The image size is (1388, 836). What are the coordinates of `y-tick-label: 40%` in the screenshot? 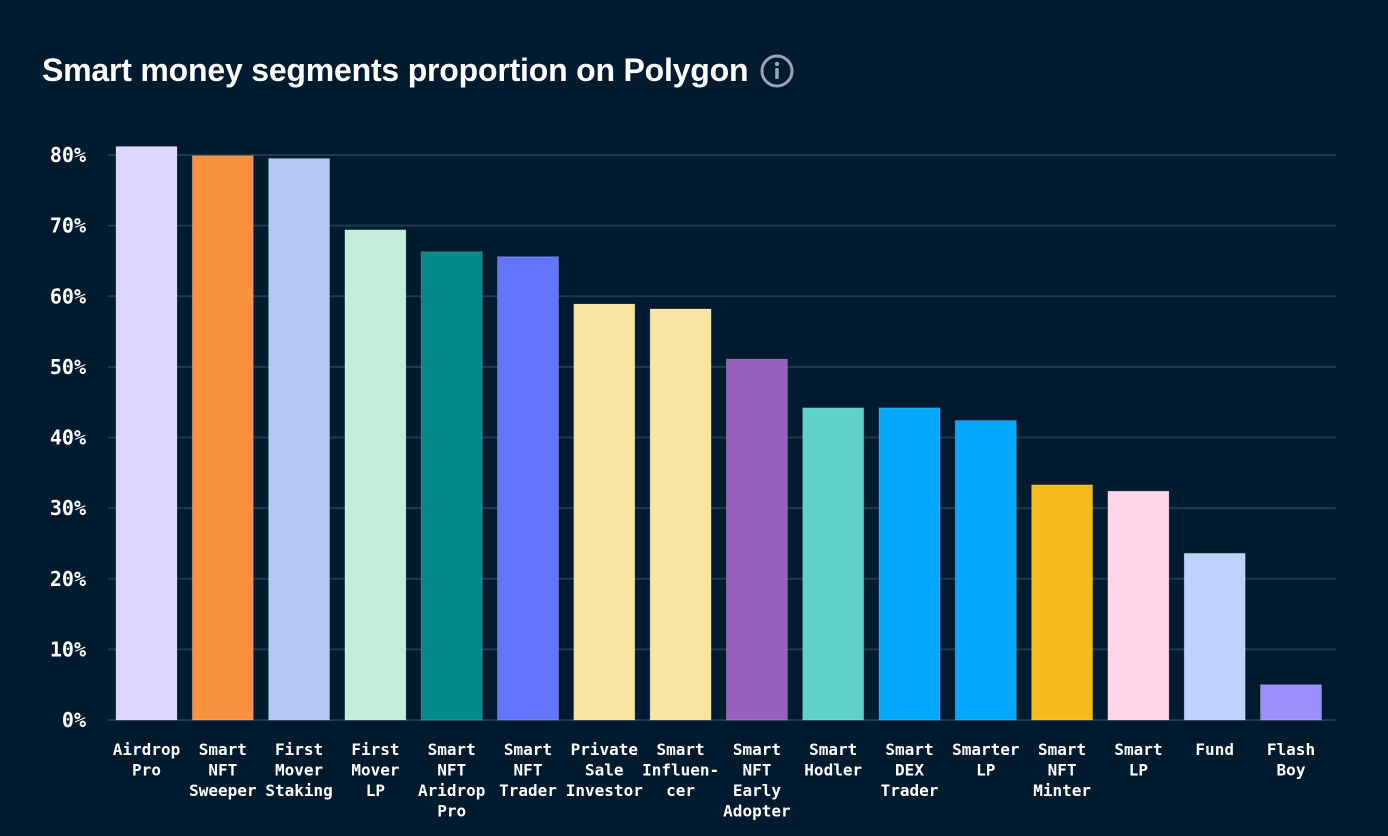 It's located at (68, 438).